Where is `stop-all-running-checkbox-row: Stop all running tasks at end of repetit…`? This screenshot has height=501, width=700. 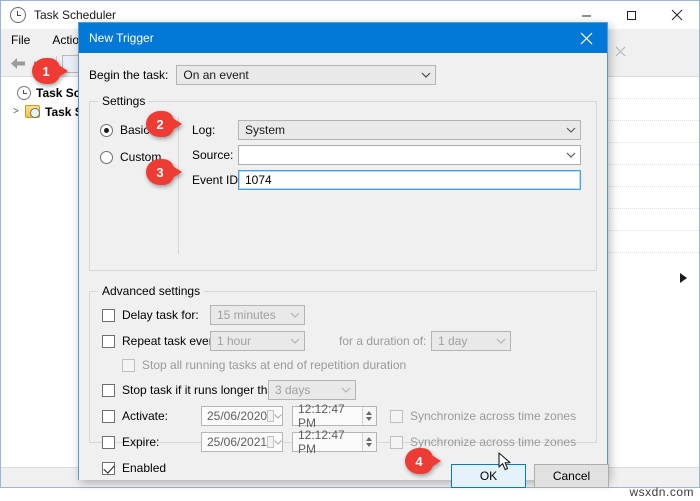 stop-all-running-checkbox-row: Stop all running tasks at end of repetit… is located at coordinates (264, 365).